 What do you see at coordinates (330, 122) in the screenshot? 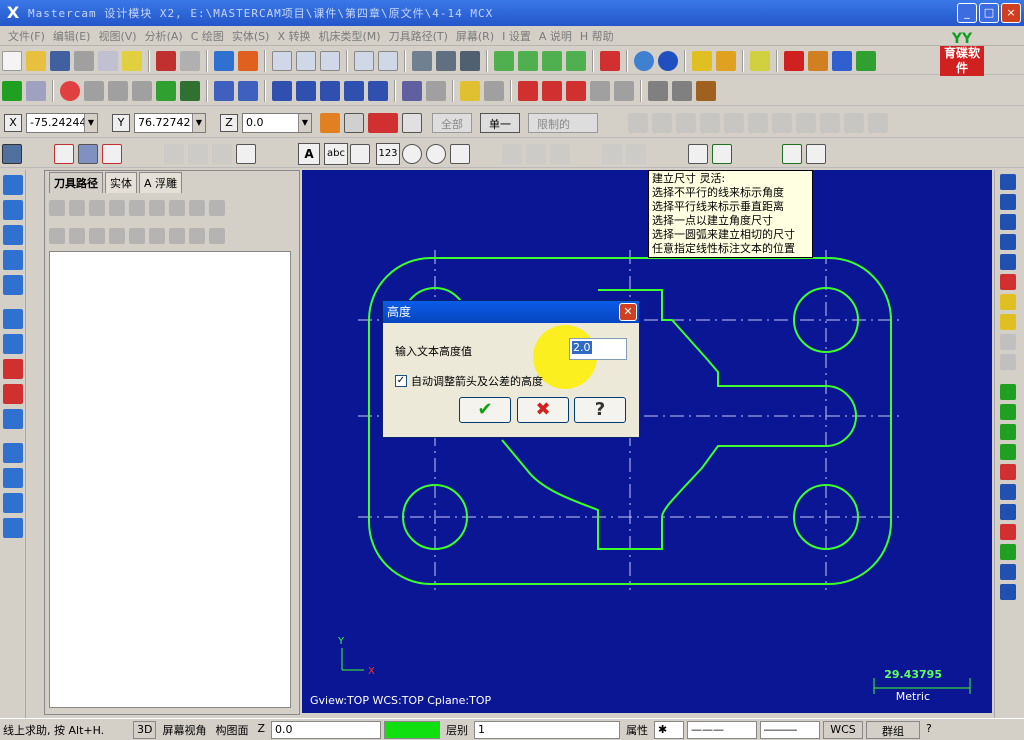
I see `fast-point-icon` at bounding box center [330, 122].